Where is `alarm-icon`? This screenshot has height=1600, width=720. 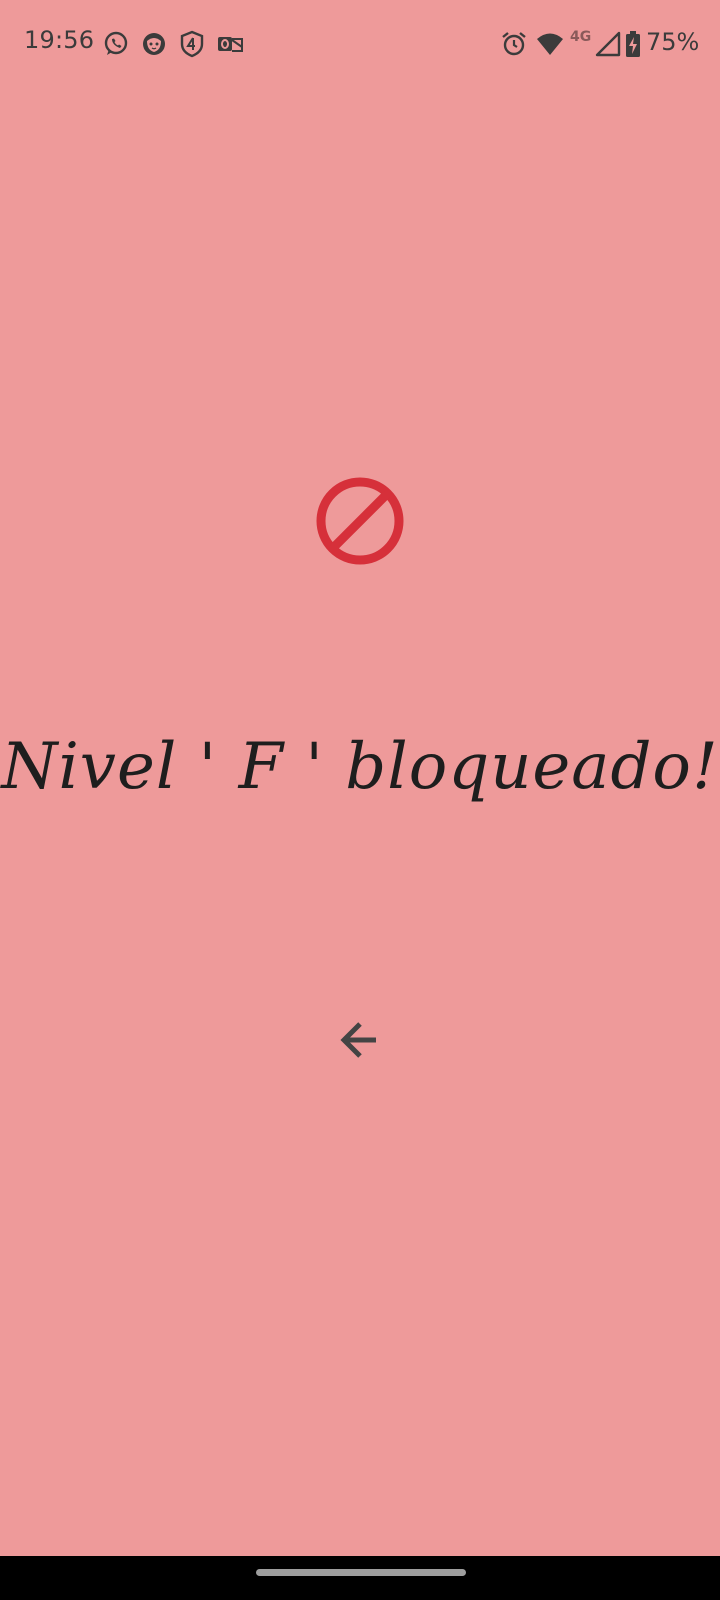 alarm-icon is located at coordinates (514, 44).